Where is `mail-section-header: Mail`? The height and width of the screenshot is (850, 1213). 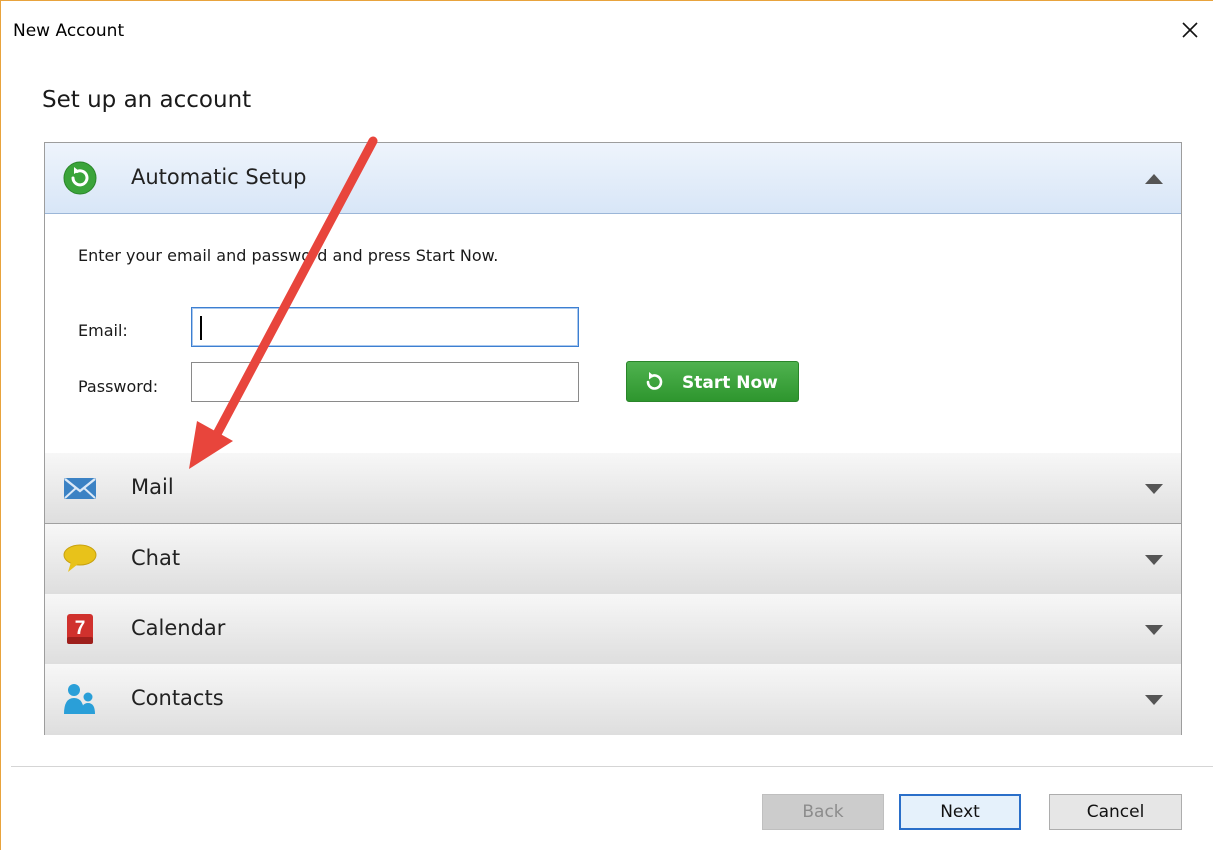
mail-section-header: Mail is located at coordinates (613, 488).